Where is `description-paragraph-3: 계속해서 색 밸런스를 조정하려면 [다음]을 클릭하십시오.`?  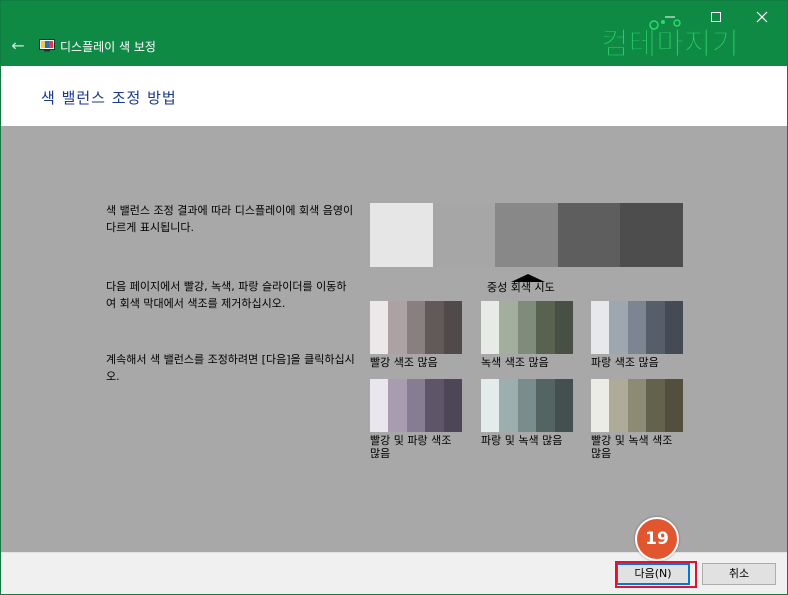 description-paragraph-3: 계속해서 색 밸런스를 조정하려면 [다음]을 클릭하십시오. is located at coordinates (230, 368).